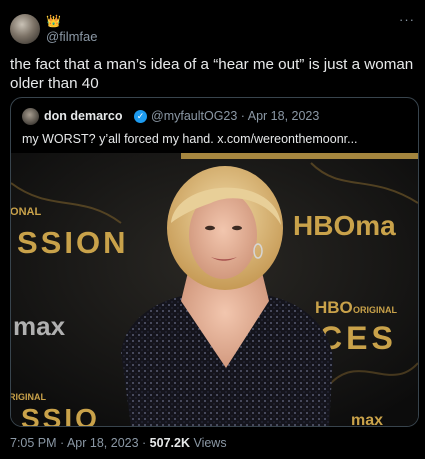 This screenshot has width=425, height=459. I want to click on quoted-display-name: don demarco, so click(83, 116).